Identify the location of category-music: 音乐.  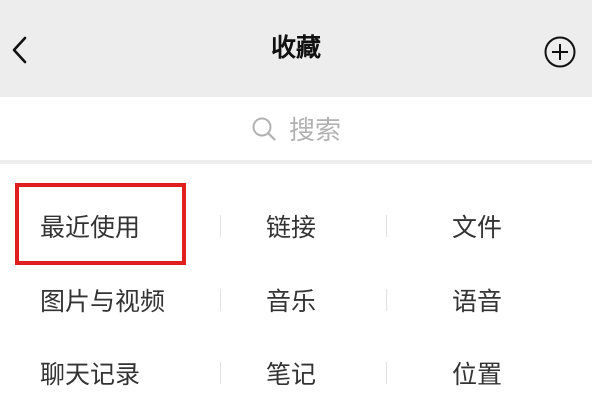
(321, 300).